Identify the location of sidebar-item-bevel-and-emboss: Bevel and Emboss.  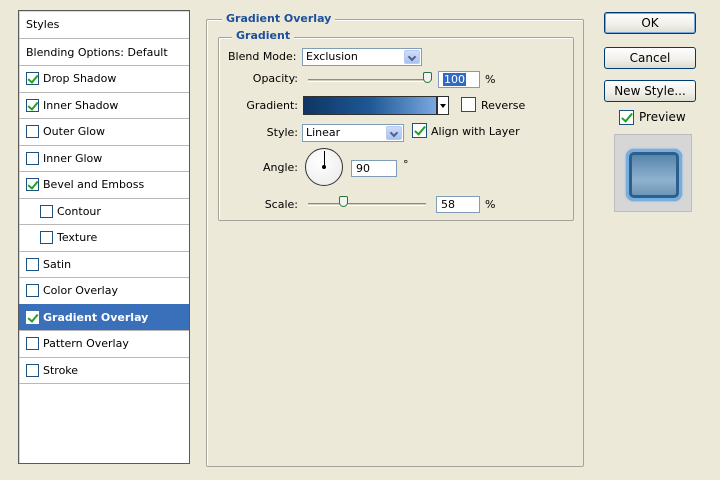
(104, 185).